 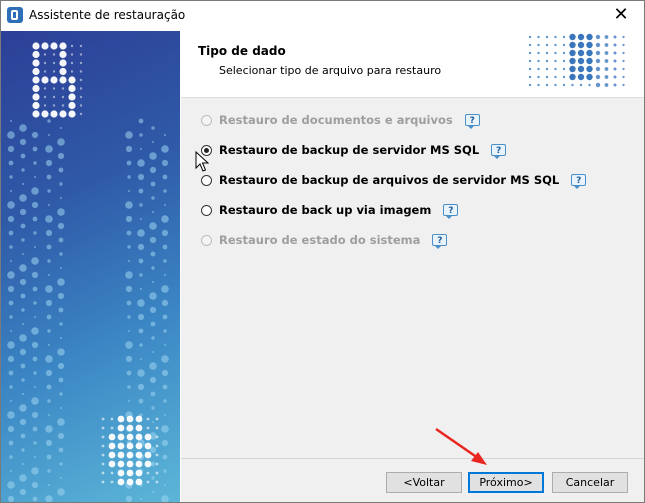 What do you see at coordinates (202, 161) in the screenshot?
I see `mouse-cursor-icon` at bounding box center [202, 161].